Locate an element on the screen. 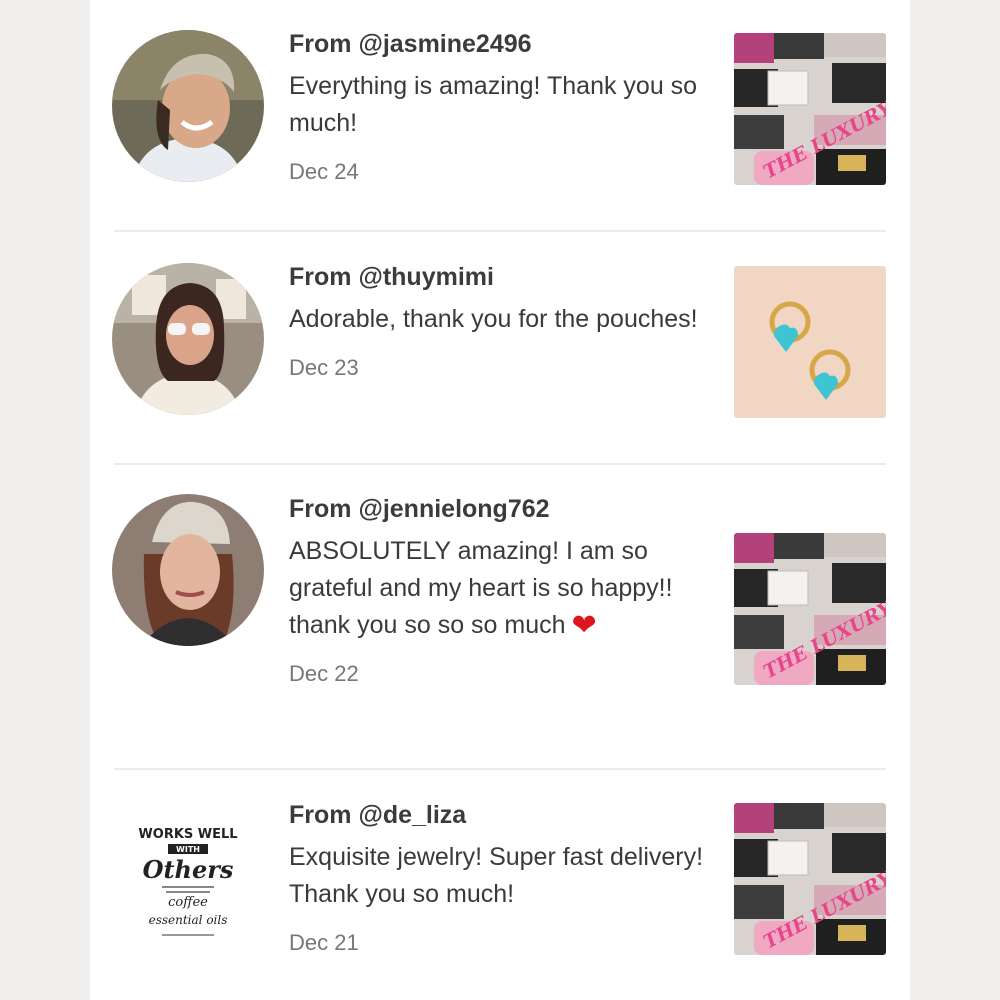  item-thumbnail is located at coordinates (810, 342).